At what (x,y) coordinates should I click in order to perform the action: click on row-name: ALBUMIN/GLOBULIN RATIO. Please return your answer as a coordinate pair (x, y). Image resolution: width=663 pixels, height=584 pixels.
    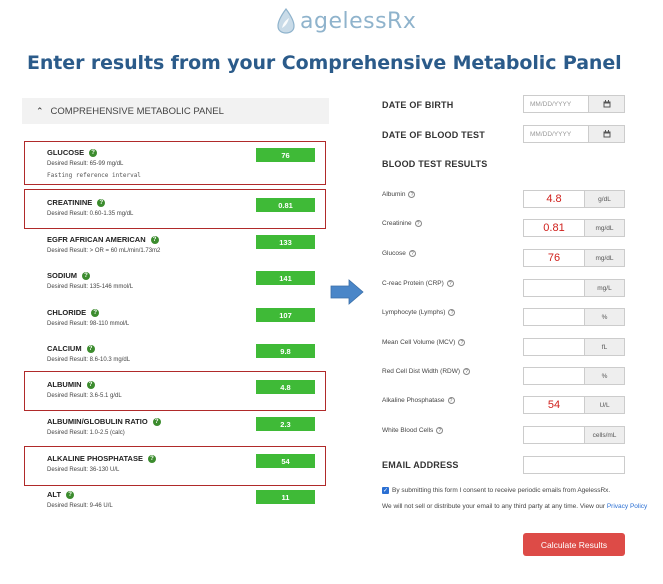
    Looking at the image, I should click on (97, 421).